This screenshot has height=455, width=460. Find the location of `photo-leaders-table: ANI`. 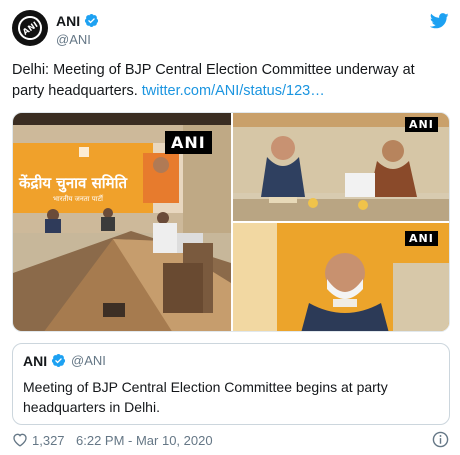

photo-leaders-table: ANI is located at coordinates (341, 167).